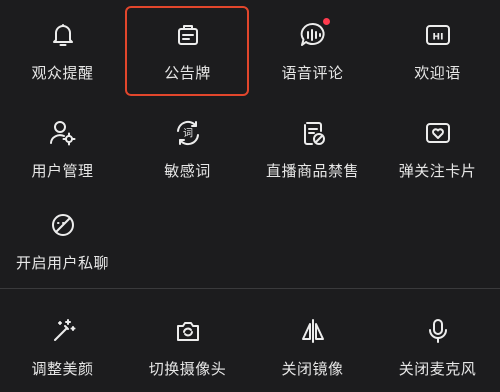  I want to click on private-chat-label: 开启用户私聊, so click(62, 263).